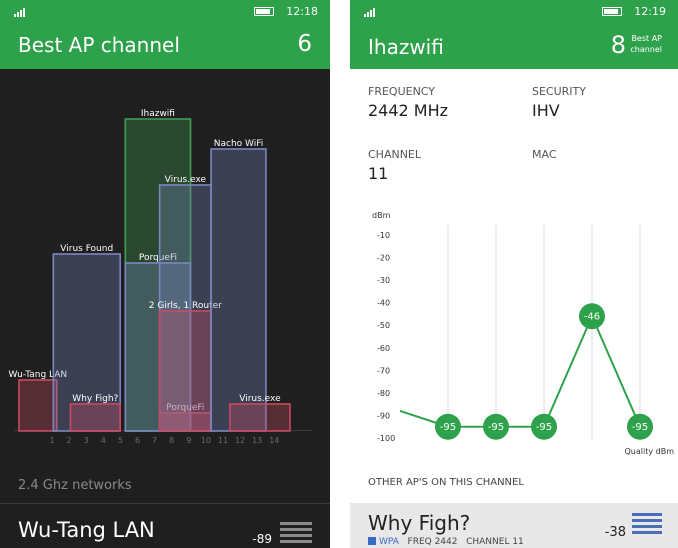 The image size is (678, 548). What do you see at coordinates (383, 415) in the screenshot?
I see `y-tick-label: -90` at bounding box center [383, 415].